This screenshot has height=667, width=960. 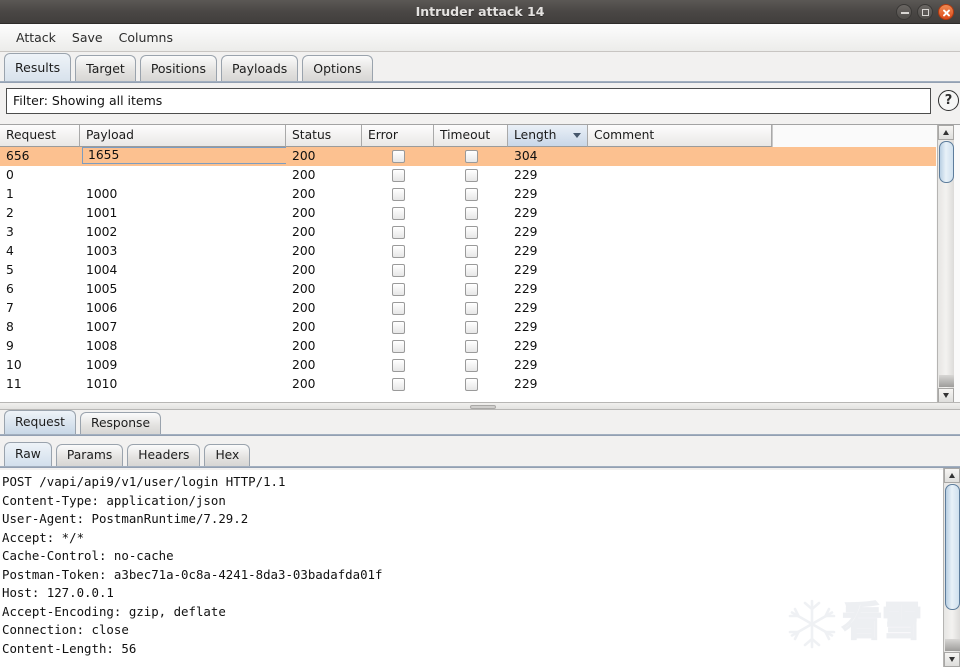 I want to click on table-row: 656 1655 200 304, so click(x=468, y=156).